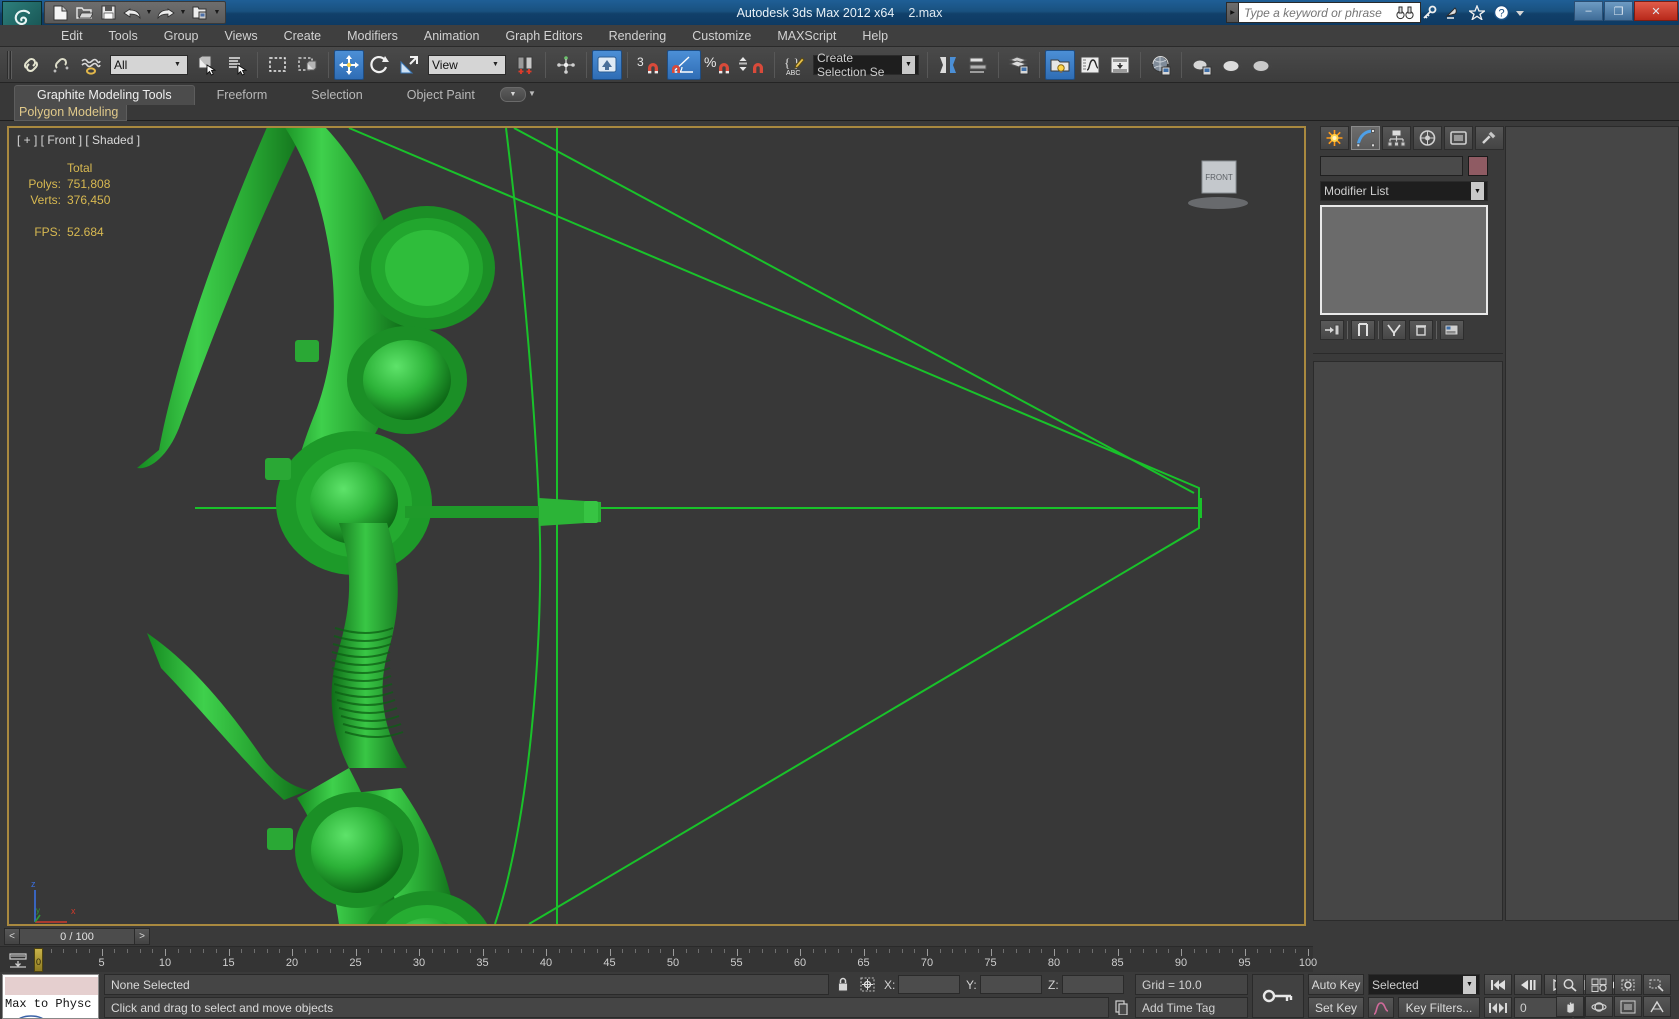 The height and width of the screenshot is (1019, 1679). What do you see at coordinates (308, 65) in the screenshot?
I see `window-crossing-button` at bounding box center [308, 65].